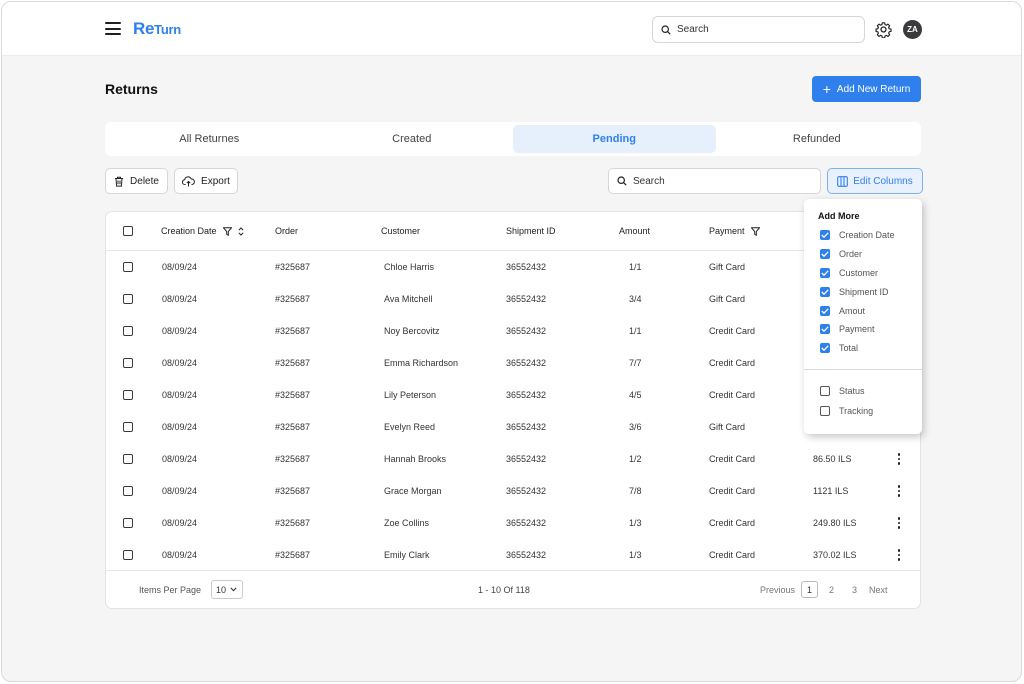 The width and height of the screenshot is (1024, 684). I want to click on column-option-total: Total, so click(839, 348).